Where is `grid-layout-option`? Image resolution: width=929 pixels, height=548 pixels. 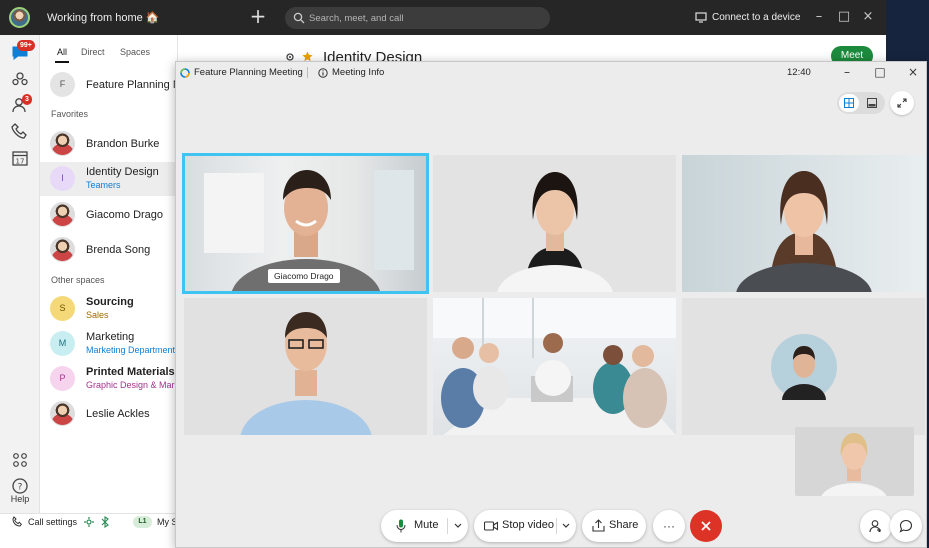 grid-layout-option is located at coordinates (849, 103).